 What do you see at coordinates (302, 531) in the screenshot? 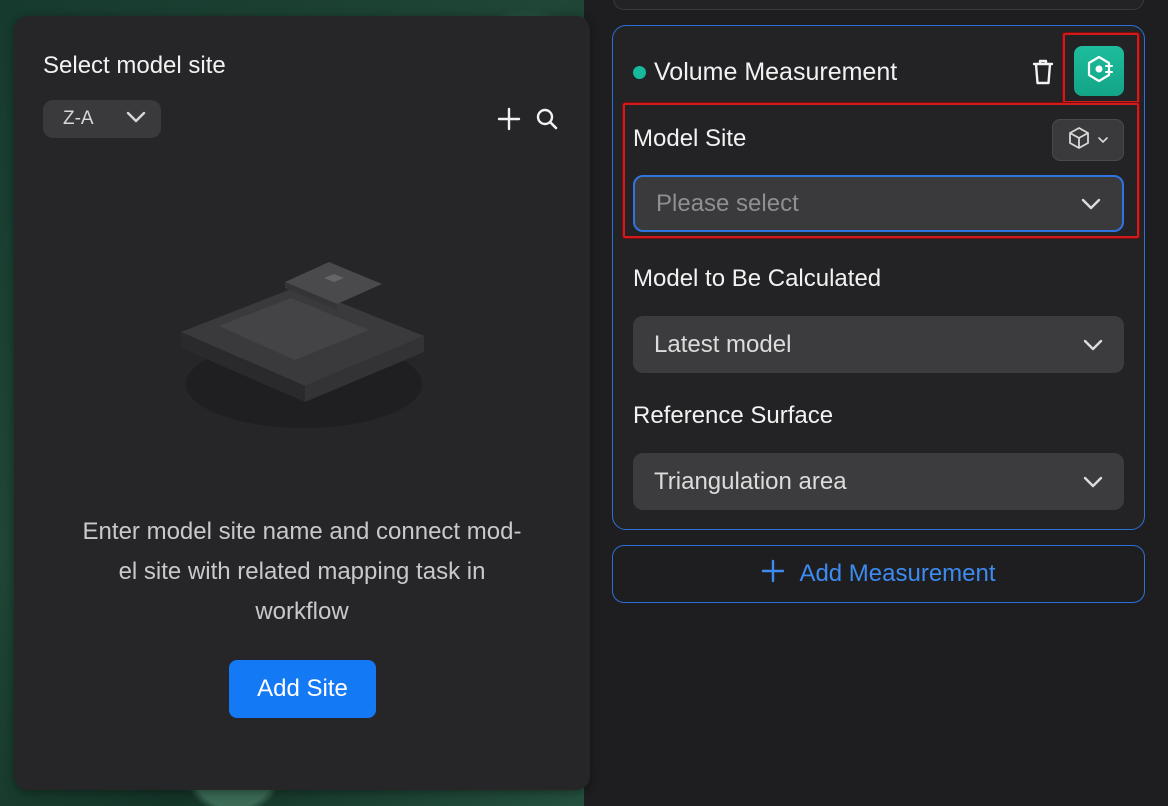
I see `empty-message-line: Enter model site name and connect mod-` at bounding box center [302, 531].